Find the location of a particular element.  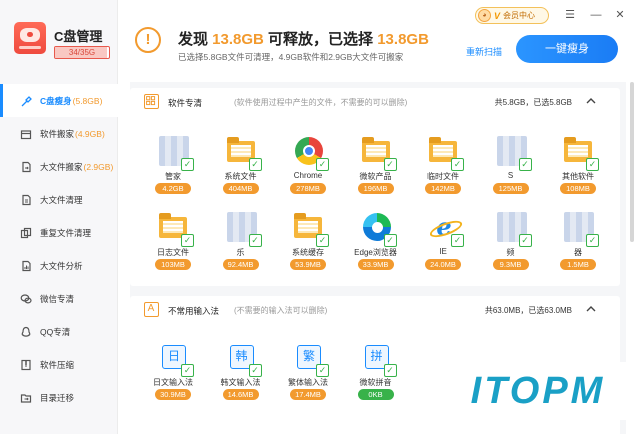

broom-icon is located at coordinates (26, 101).